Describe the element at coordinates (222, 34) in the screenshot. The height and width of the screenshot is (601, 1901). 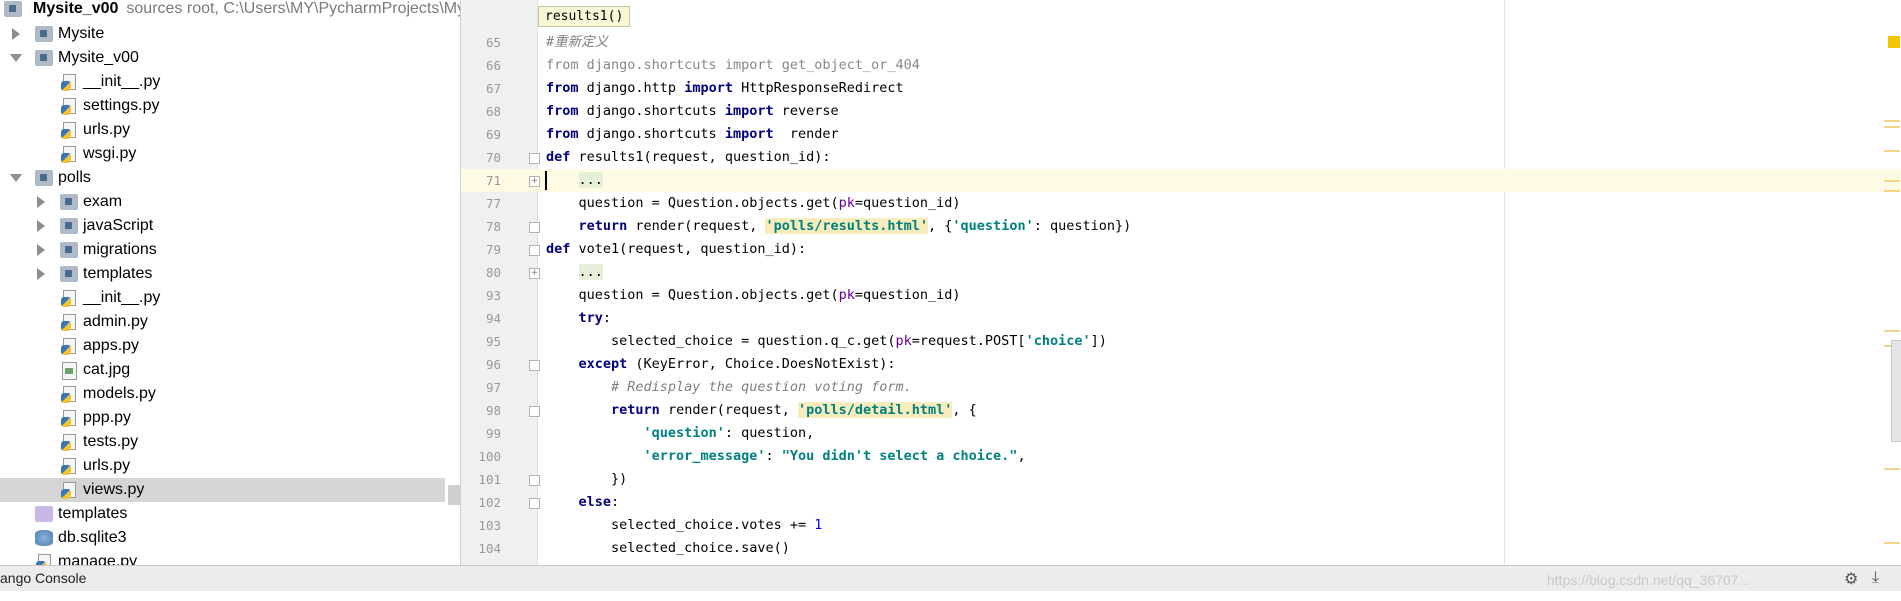
I see `tree-item: Mysite` at that location.